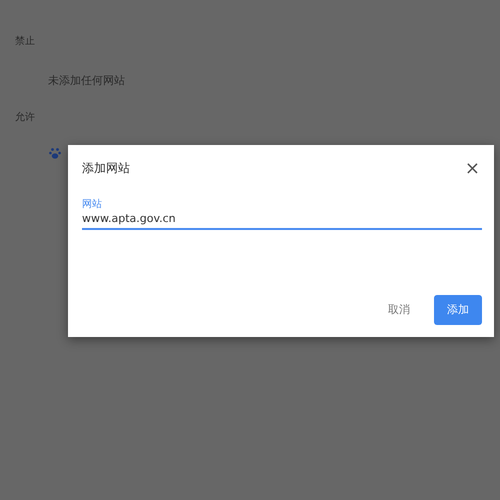 This screenshot has height=500, width=500. Describe the element at coordinates (87, 80) in the screenshot. I see `empty-message: 未添加任何网站` at that location.